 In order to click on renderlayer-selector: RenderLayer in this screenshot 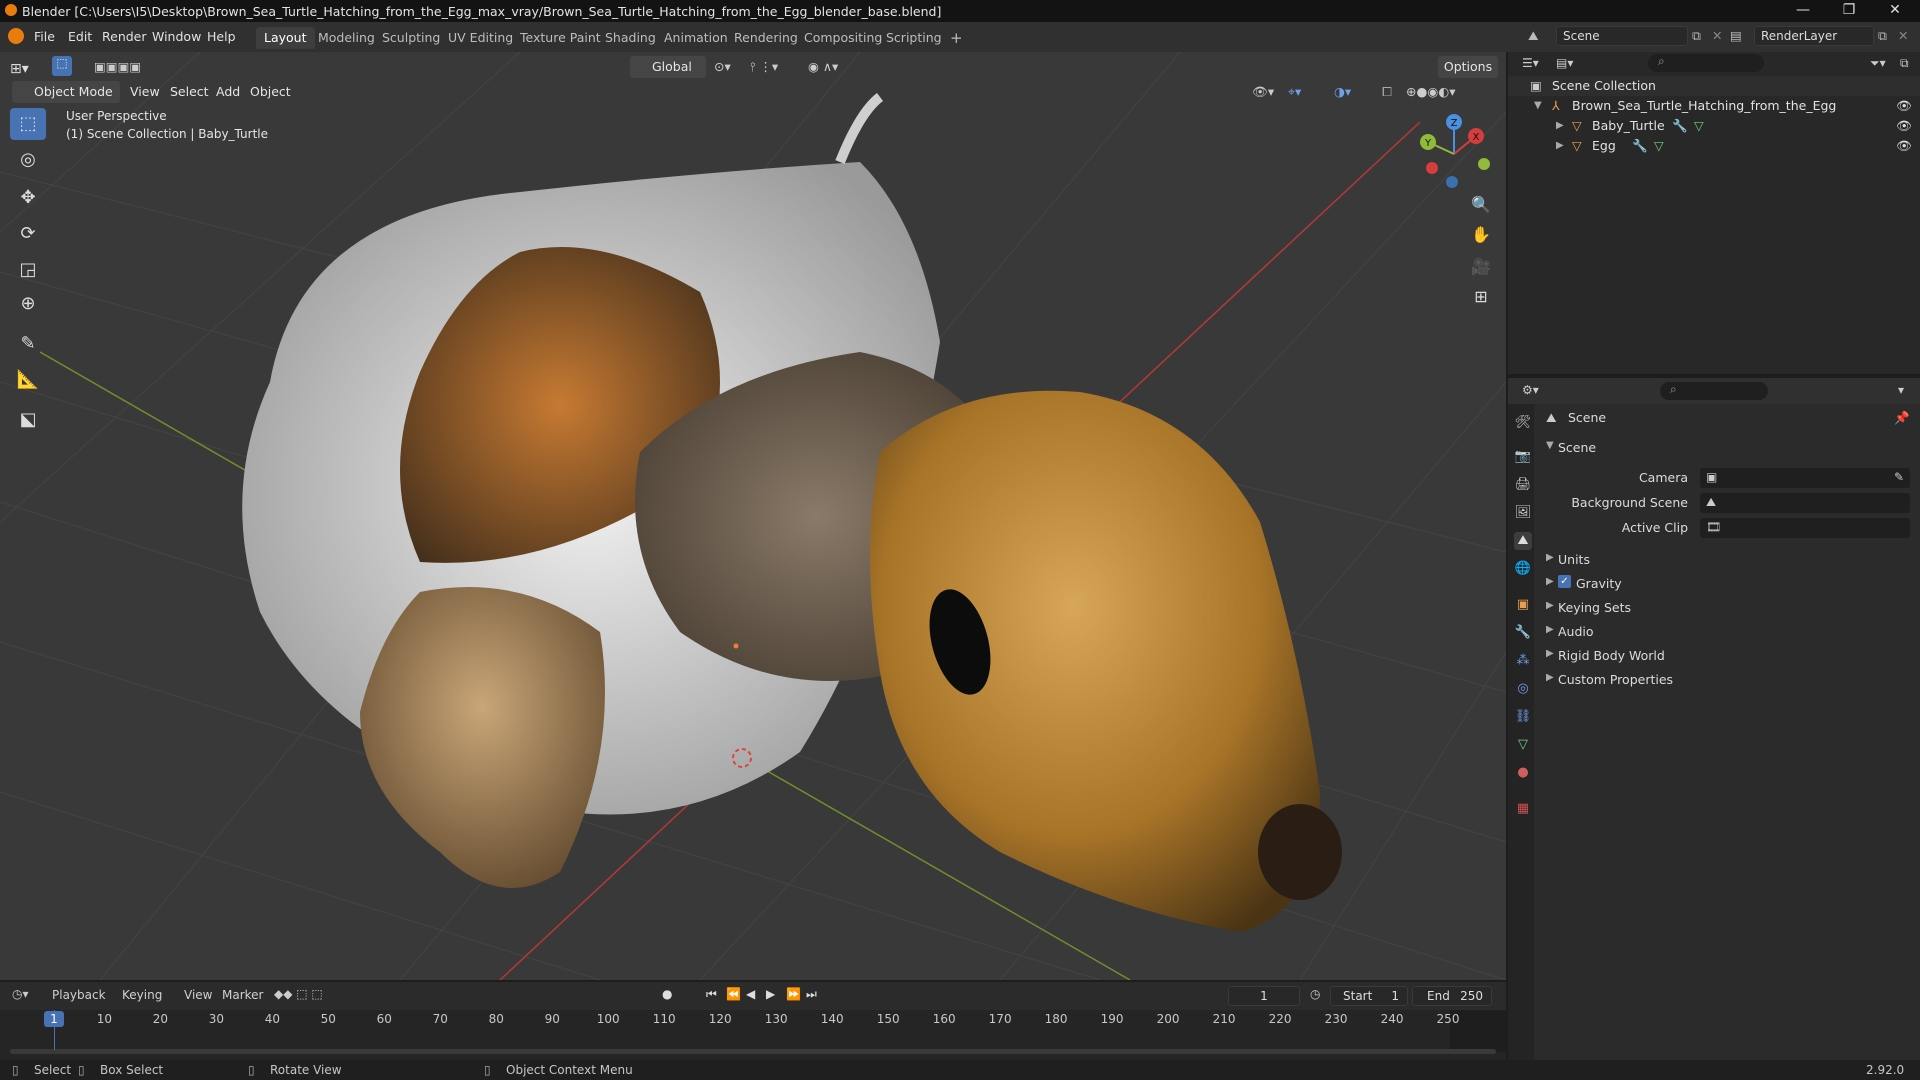, I will do `click(1814, 36)`.